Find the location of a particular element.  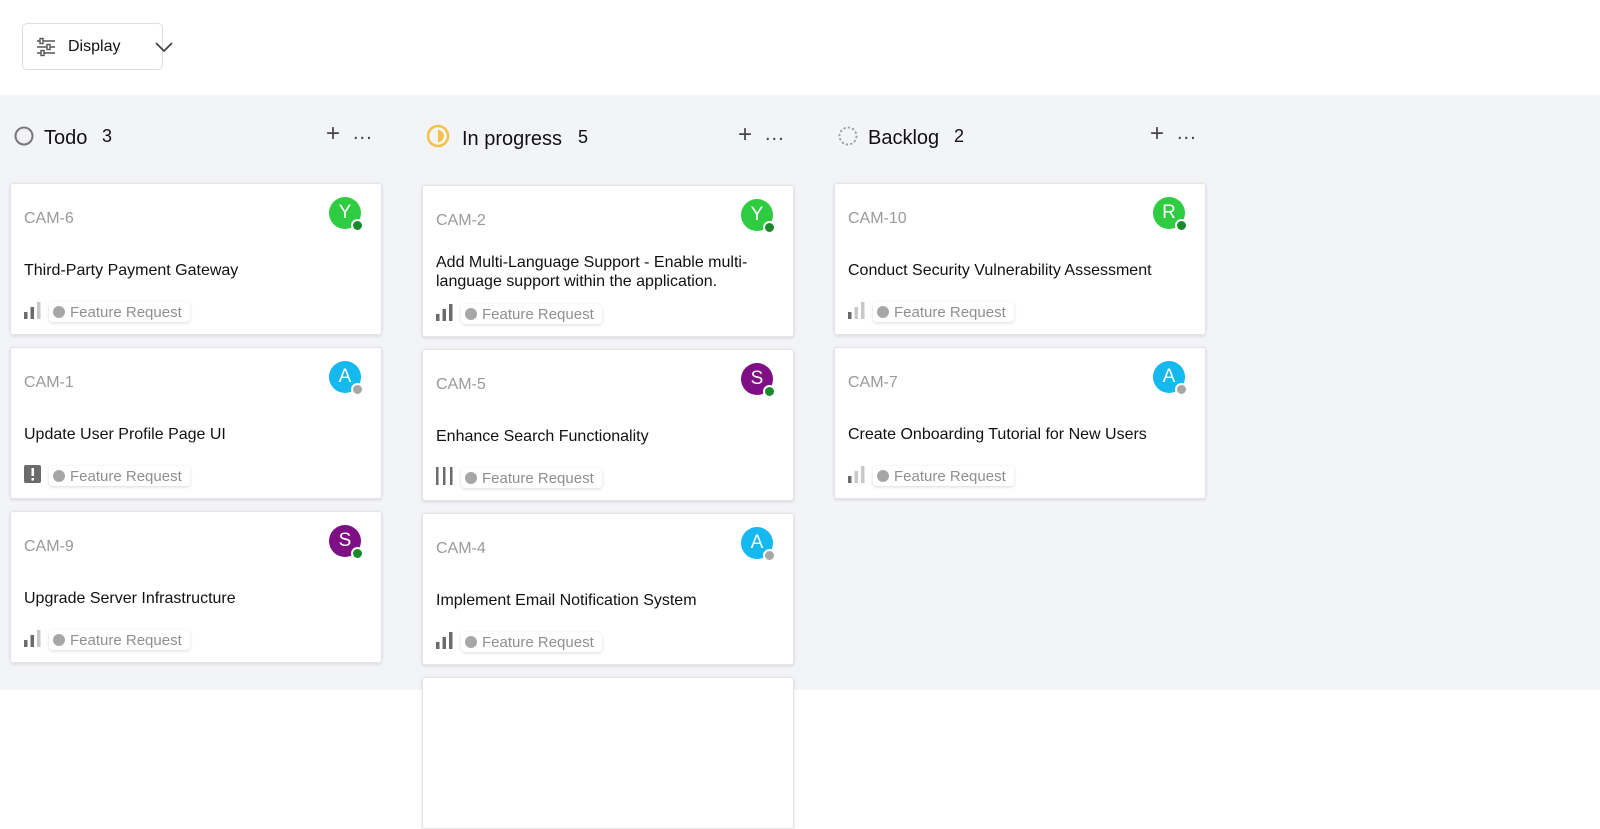

issue-title: Implement Email Notification System is located at coordinates (566, 600).